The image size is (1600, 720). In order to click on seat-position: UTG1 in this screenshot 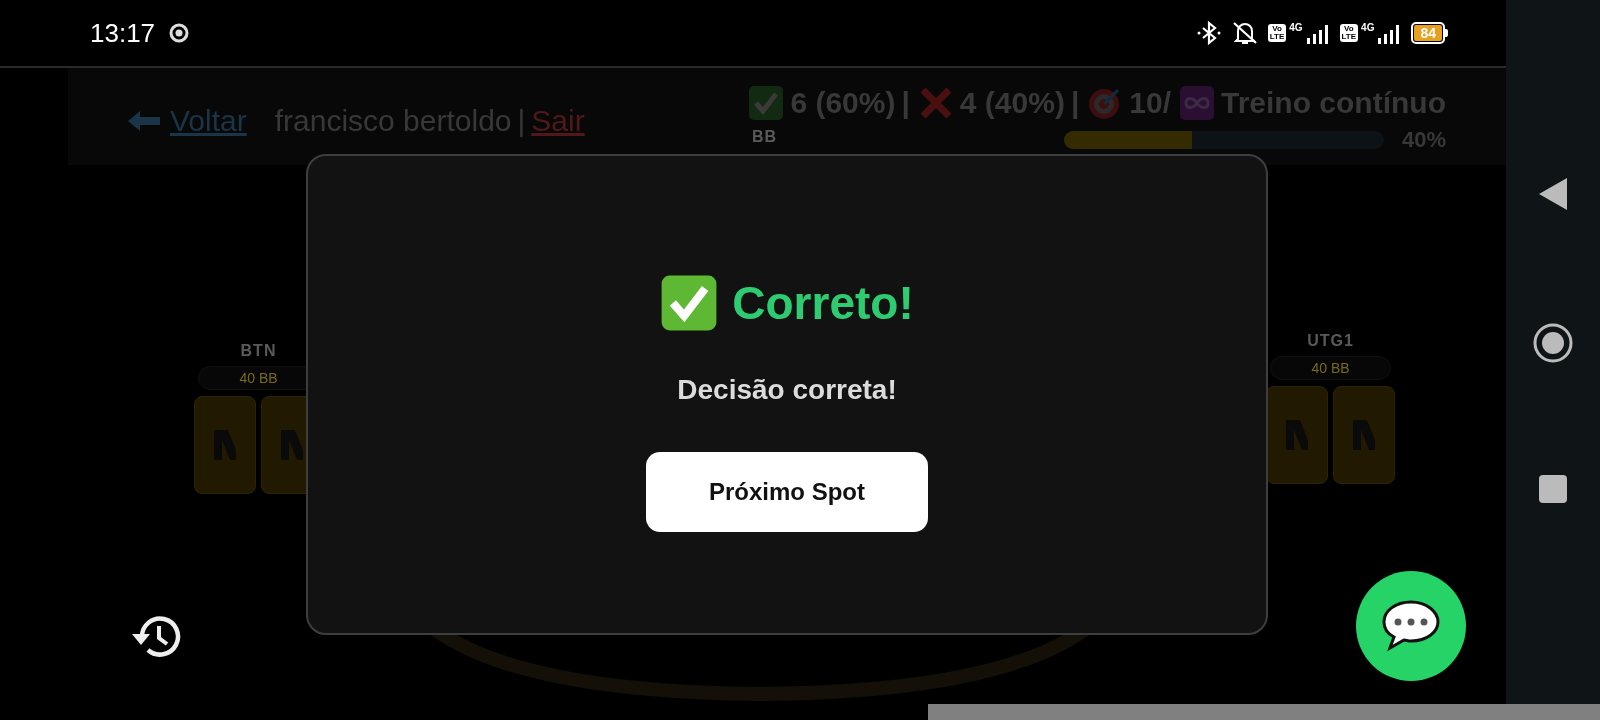, I will do `click(1330, 341)`.